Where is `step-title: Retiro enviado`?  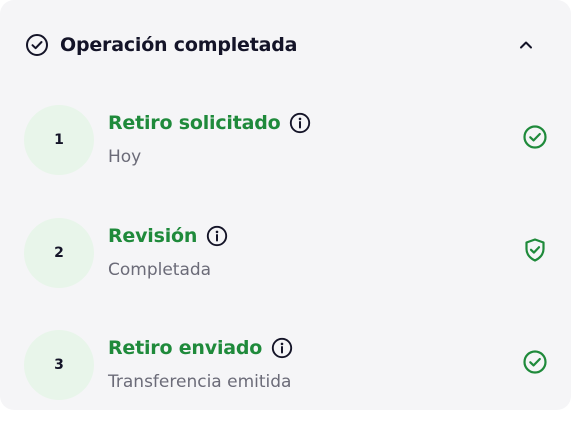 step-title: Retiro enviado is located at coordinates (185, 348).